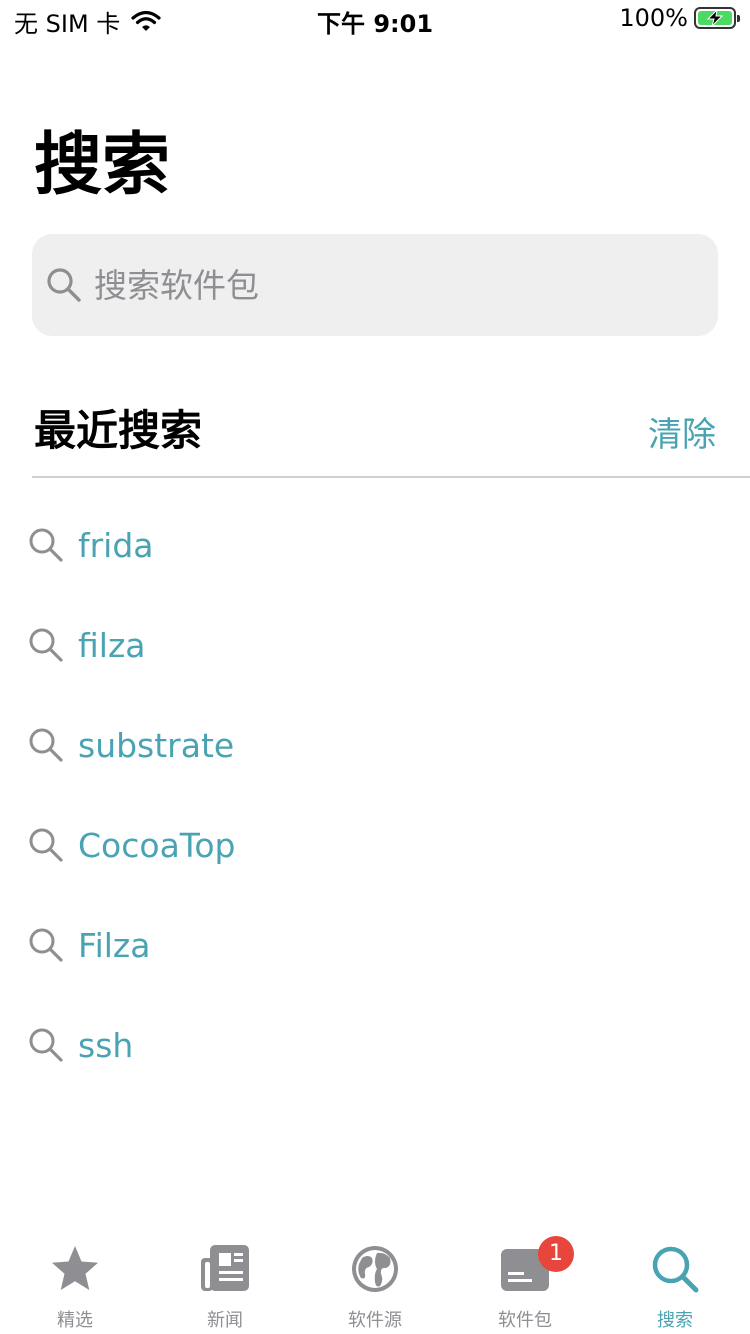  I want to click on status-right: 100%, so click(679, 18).